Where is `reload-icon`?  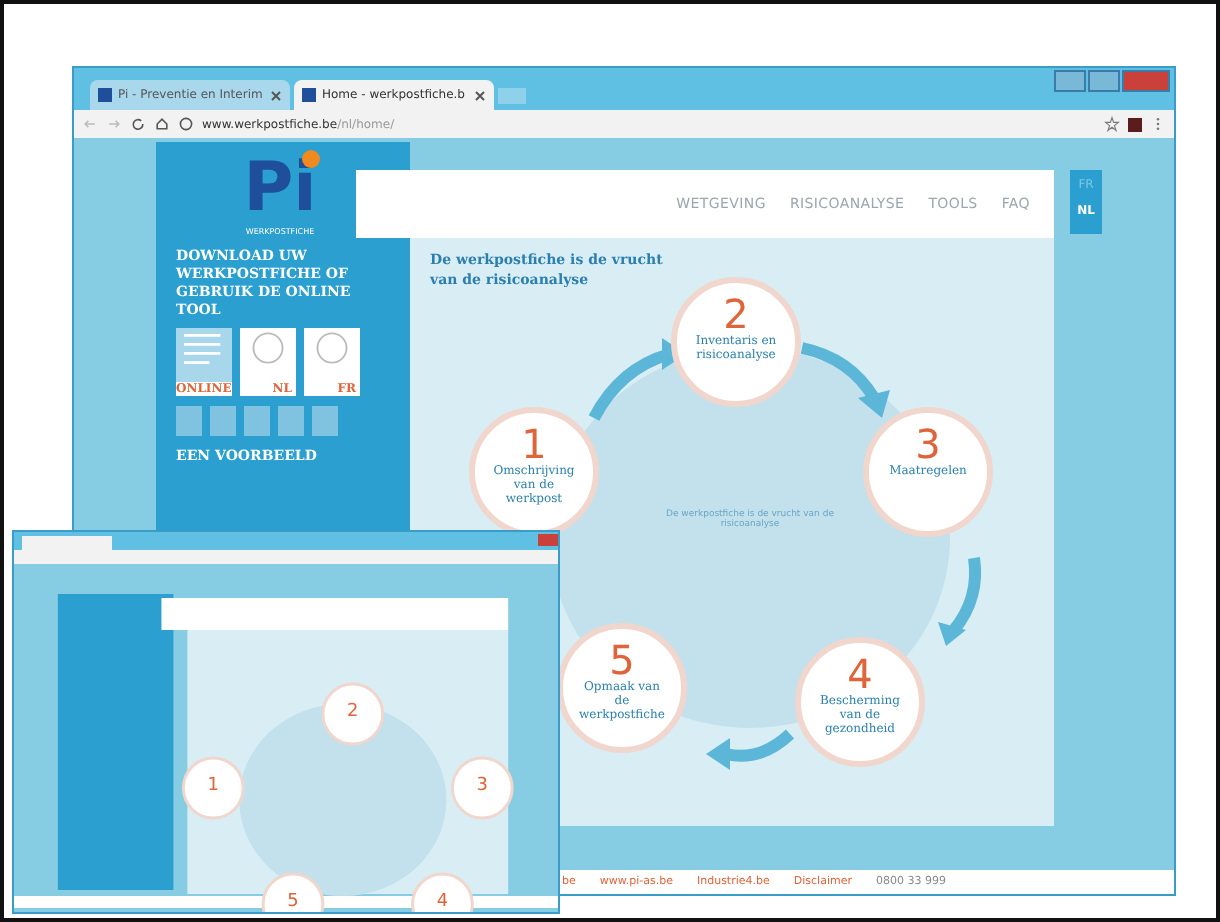
reload-icon is located at coordinates (138, 124).